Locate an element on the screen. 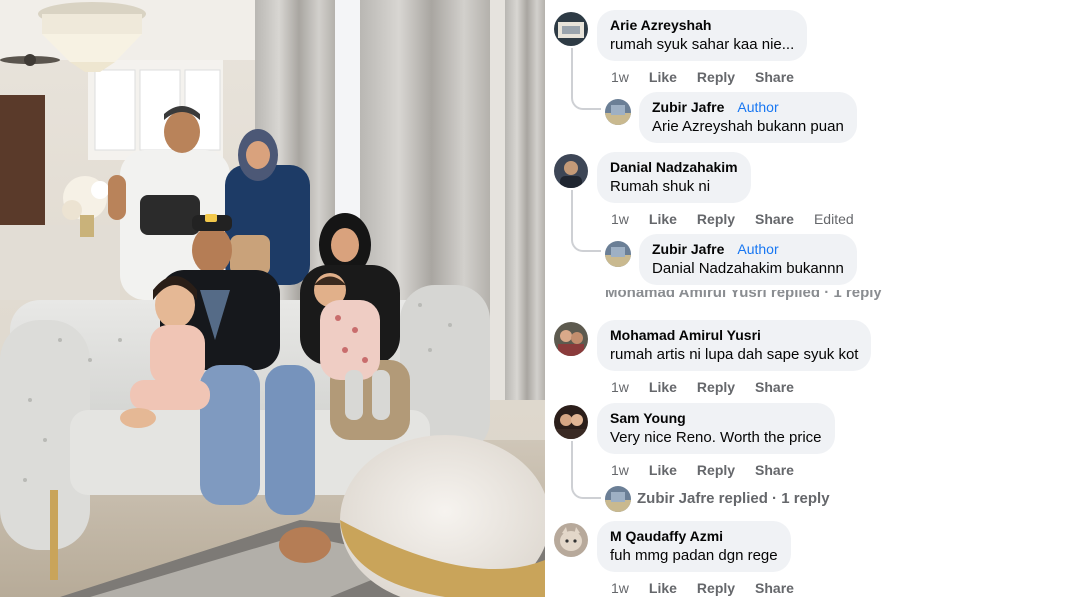 This screenshot has width=1070, height=597. comment-text: rumah artis ni lupa dah sape syuk kot is located at coordinates (734, 354).